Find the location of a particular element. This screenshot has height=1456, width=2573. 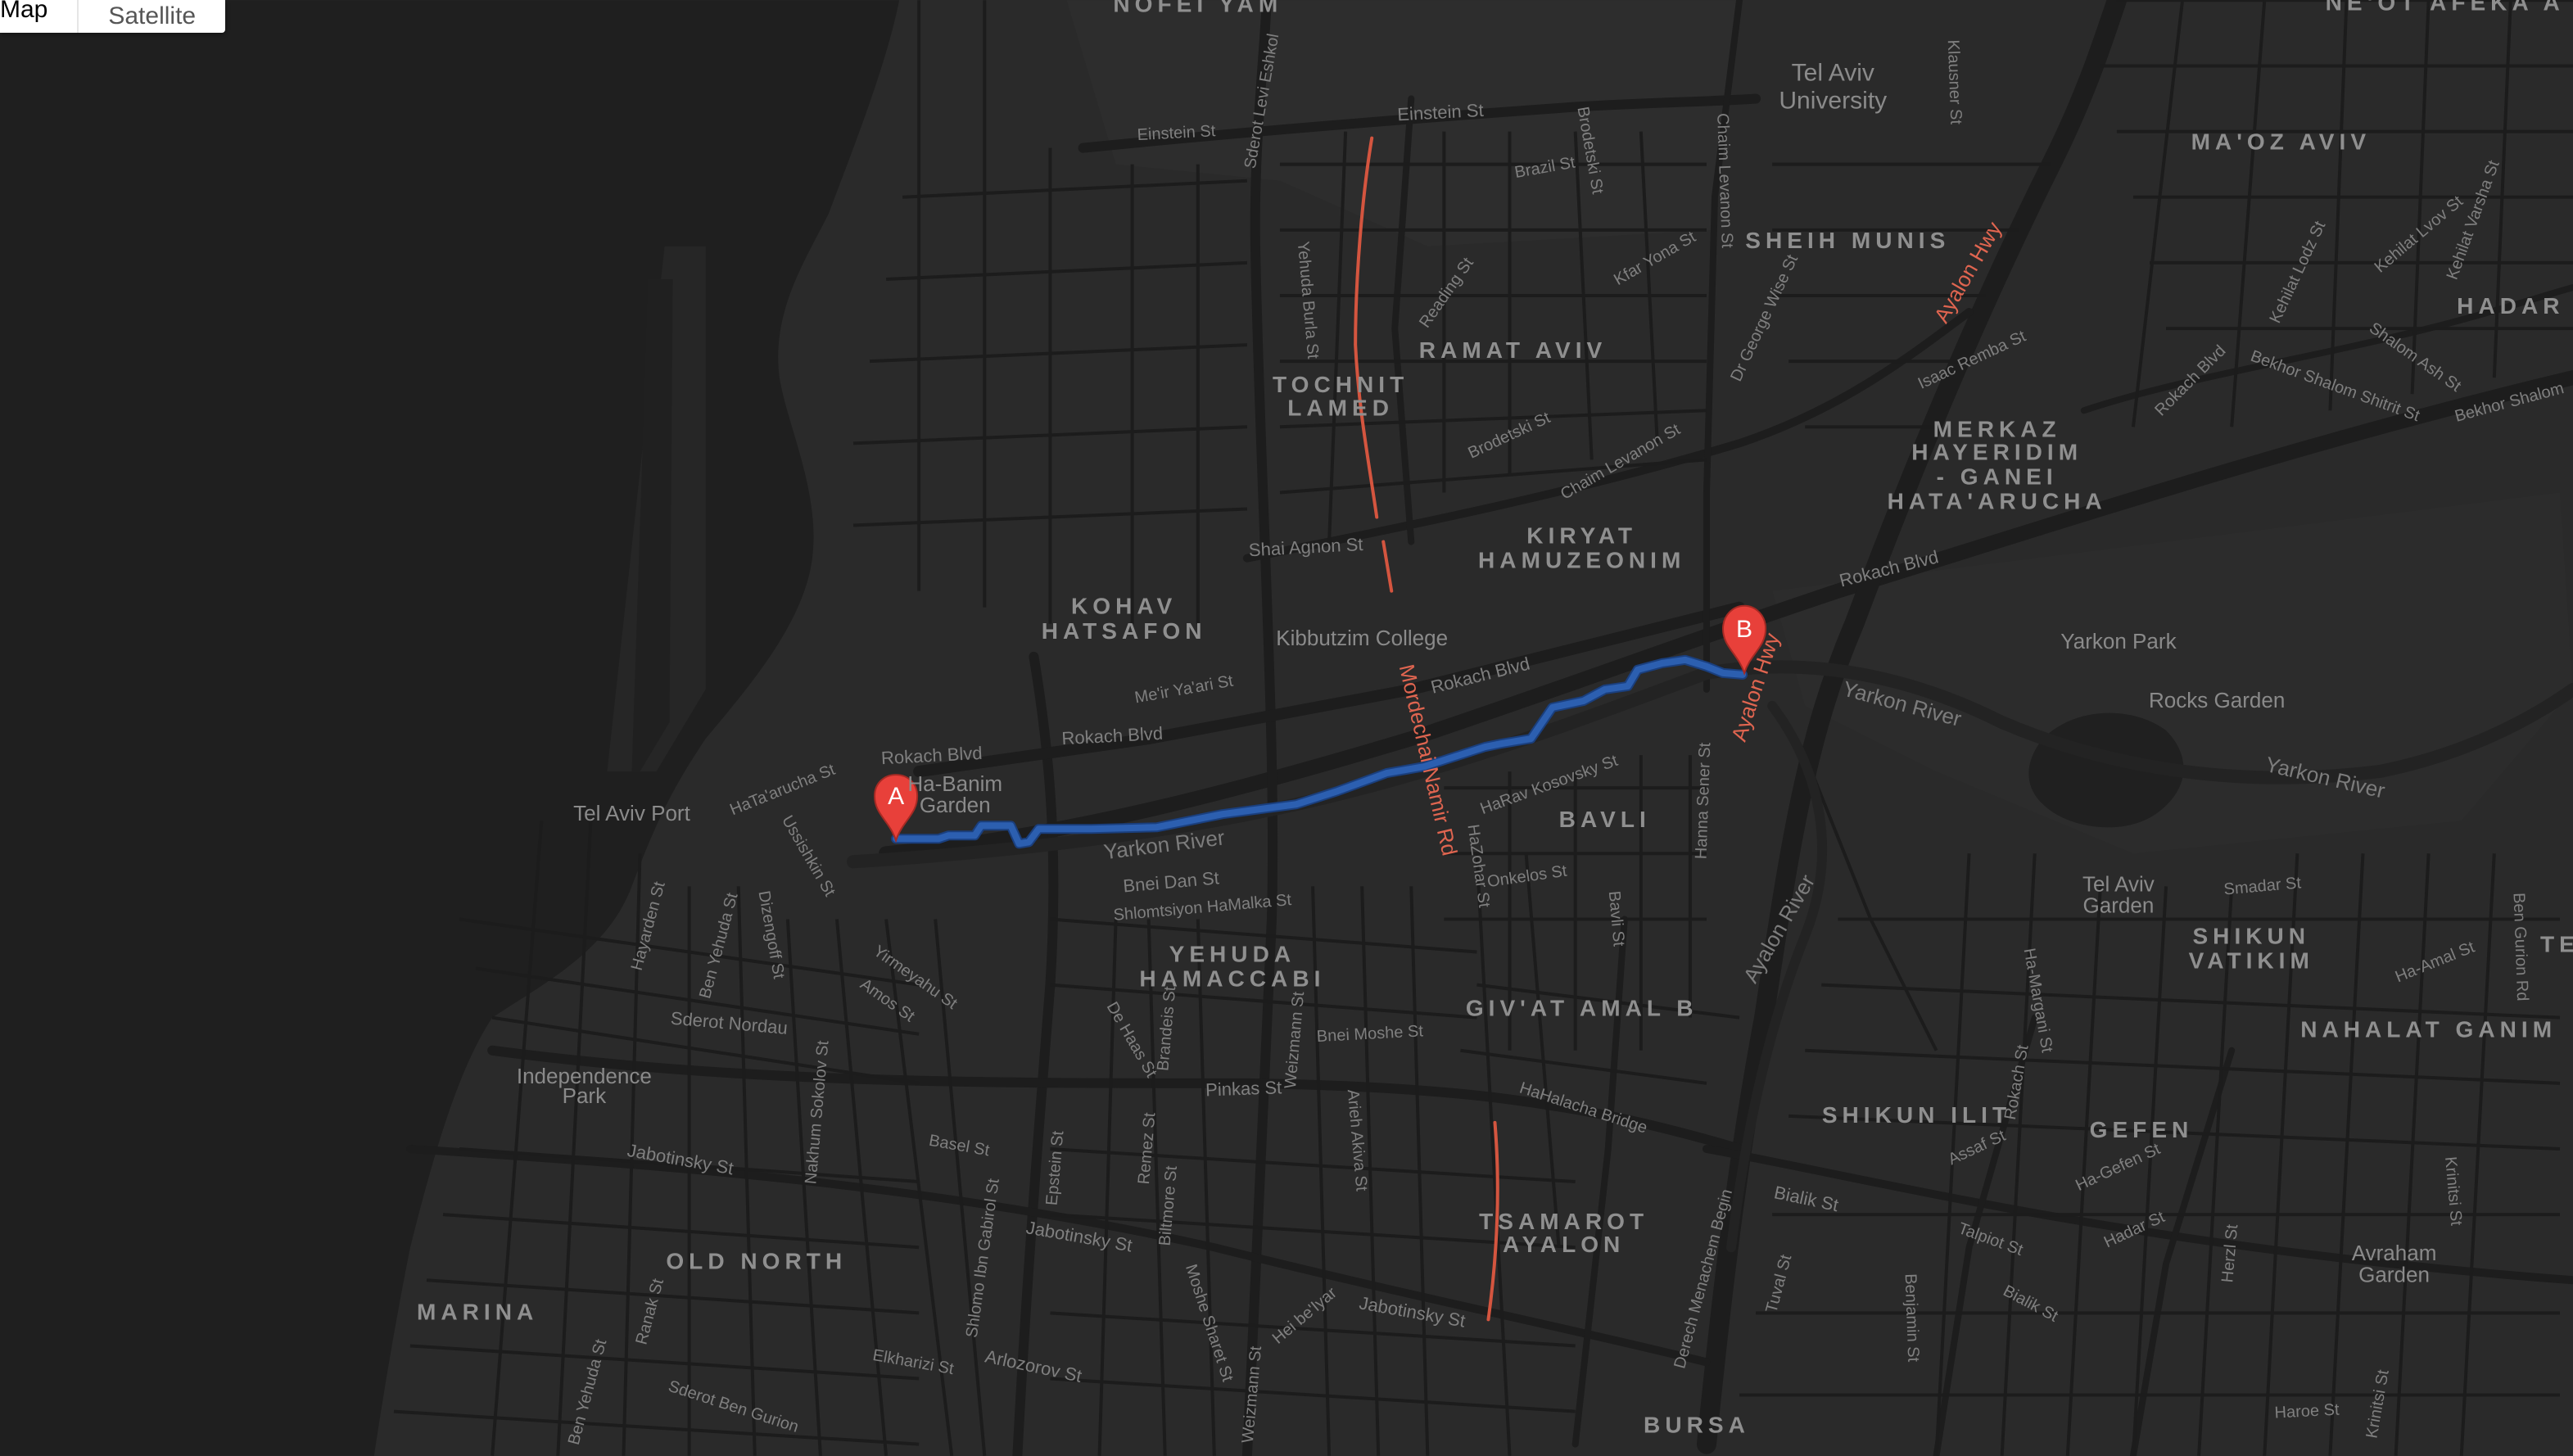

label-kohav: KOHAV is located at coordinates (1124, 606).